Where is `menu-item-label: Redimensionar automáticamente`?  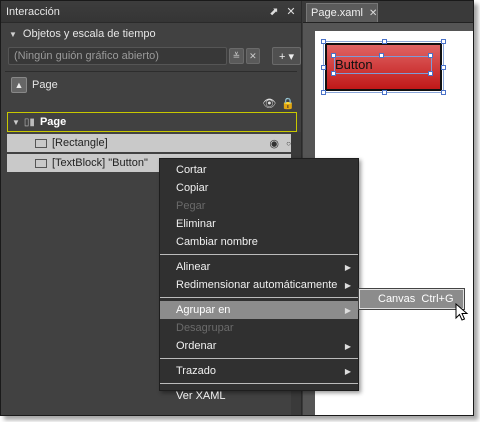
menu-item-label: Redimensionar automáticamente is located at coordinates (257, 285).